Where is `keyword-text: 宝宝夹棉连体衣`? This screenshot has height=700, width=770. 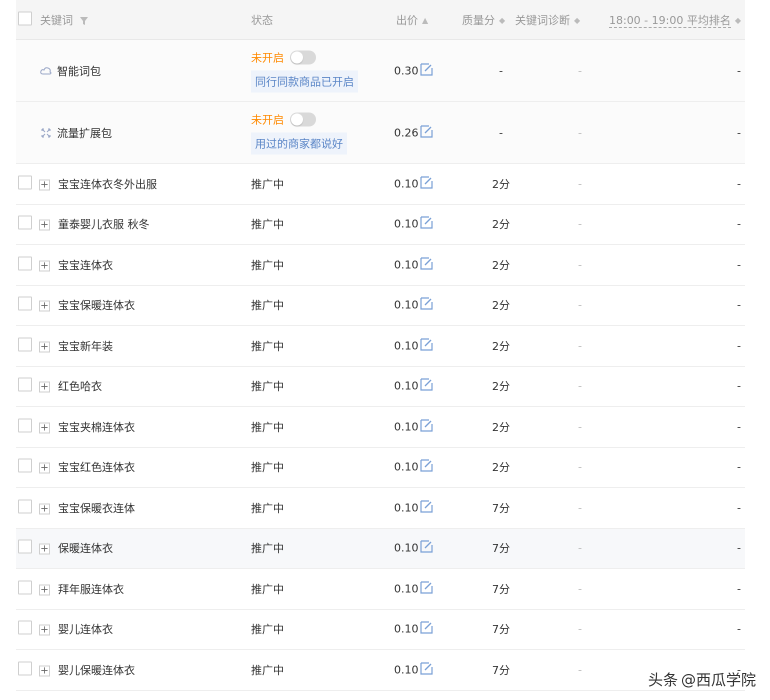
keyword-text: 宝宝夹棉连体衣 is located at coordinates (96, 427).